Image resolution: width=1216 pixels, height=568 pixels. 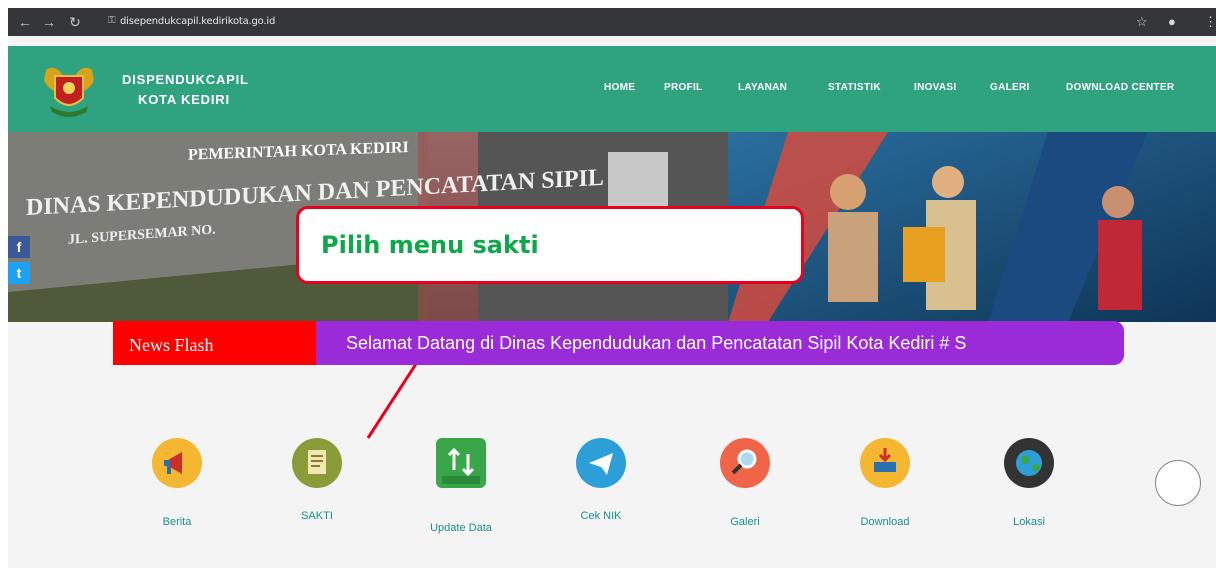 What do you see at coordinates (461, 528) in the screenshot?
I see `service-label-update-data: Update Data` at bounding box center [461, 528].